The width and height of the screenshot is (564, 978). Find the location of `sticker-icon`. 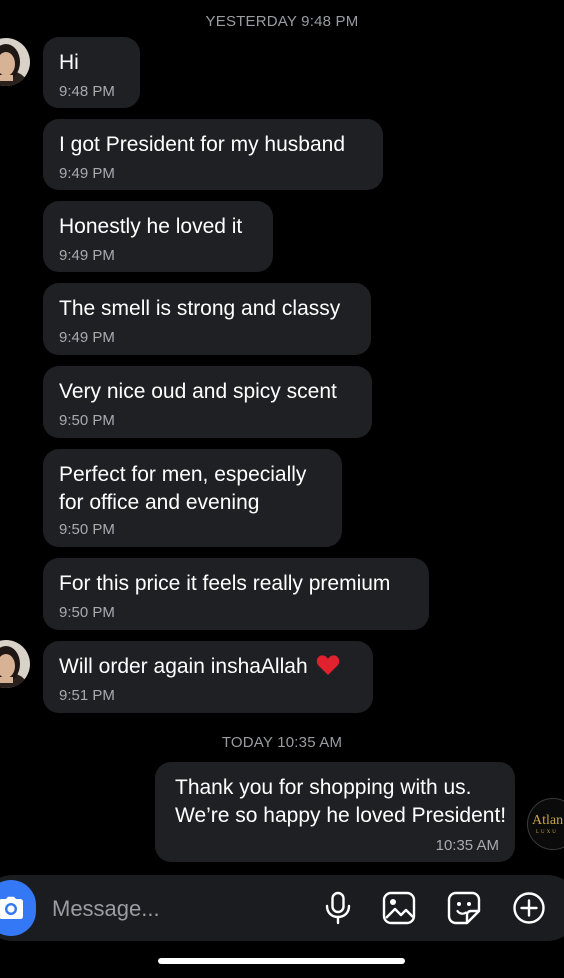

sticker-icon is located at coordinates (464, 908).